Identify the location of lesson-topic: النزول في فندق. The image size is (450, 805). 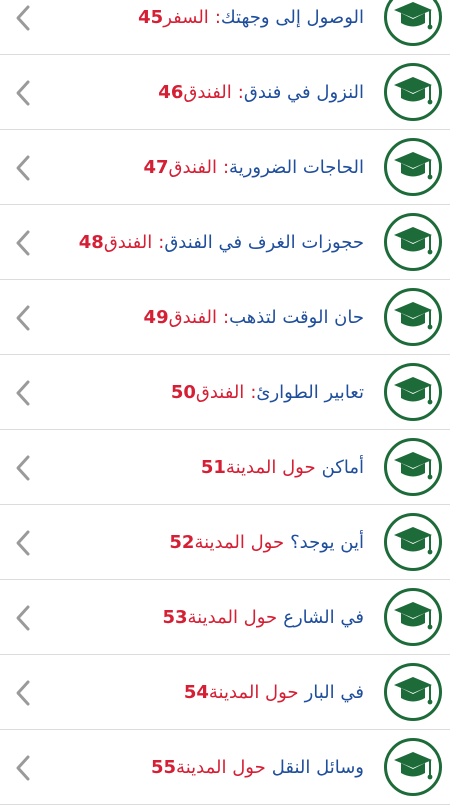
(303, 92).